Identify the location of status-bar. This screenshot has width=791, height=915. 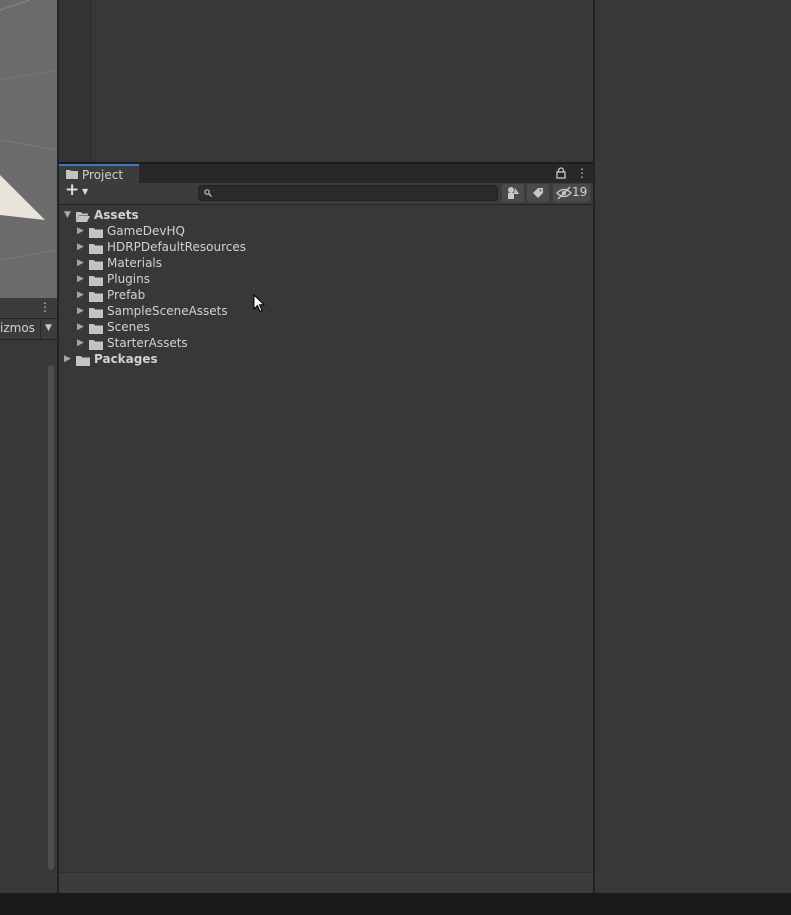
(395, 904).